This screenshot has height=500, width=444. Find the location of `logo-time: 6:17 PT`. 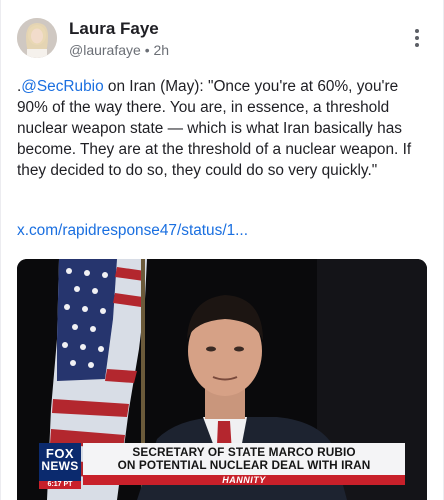

logo-time: 6:17 PT is located at coordinates (60, 485).